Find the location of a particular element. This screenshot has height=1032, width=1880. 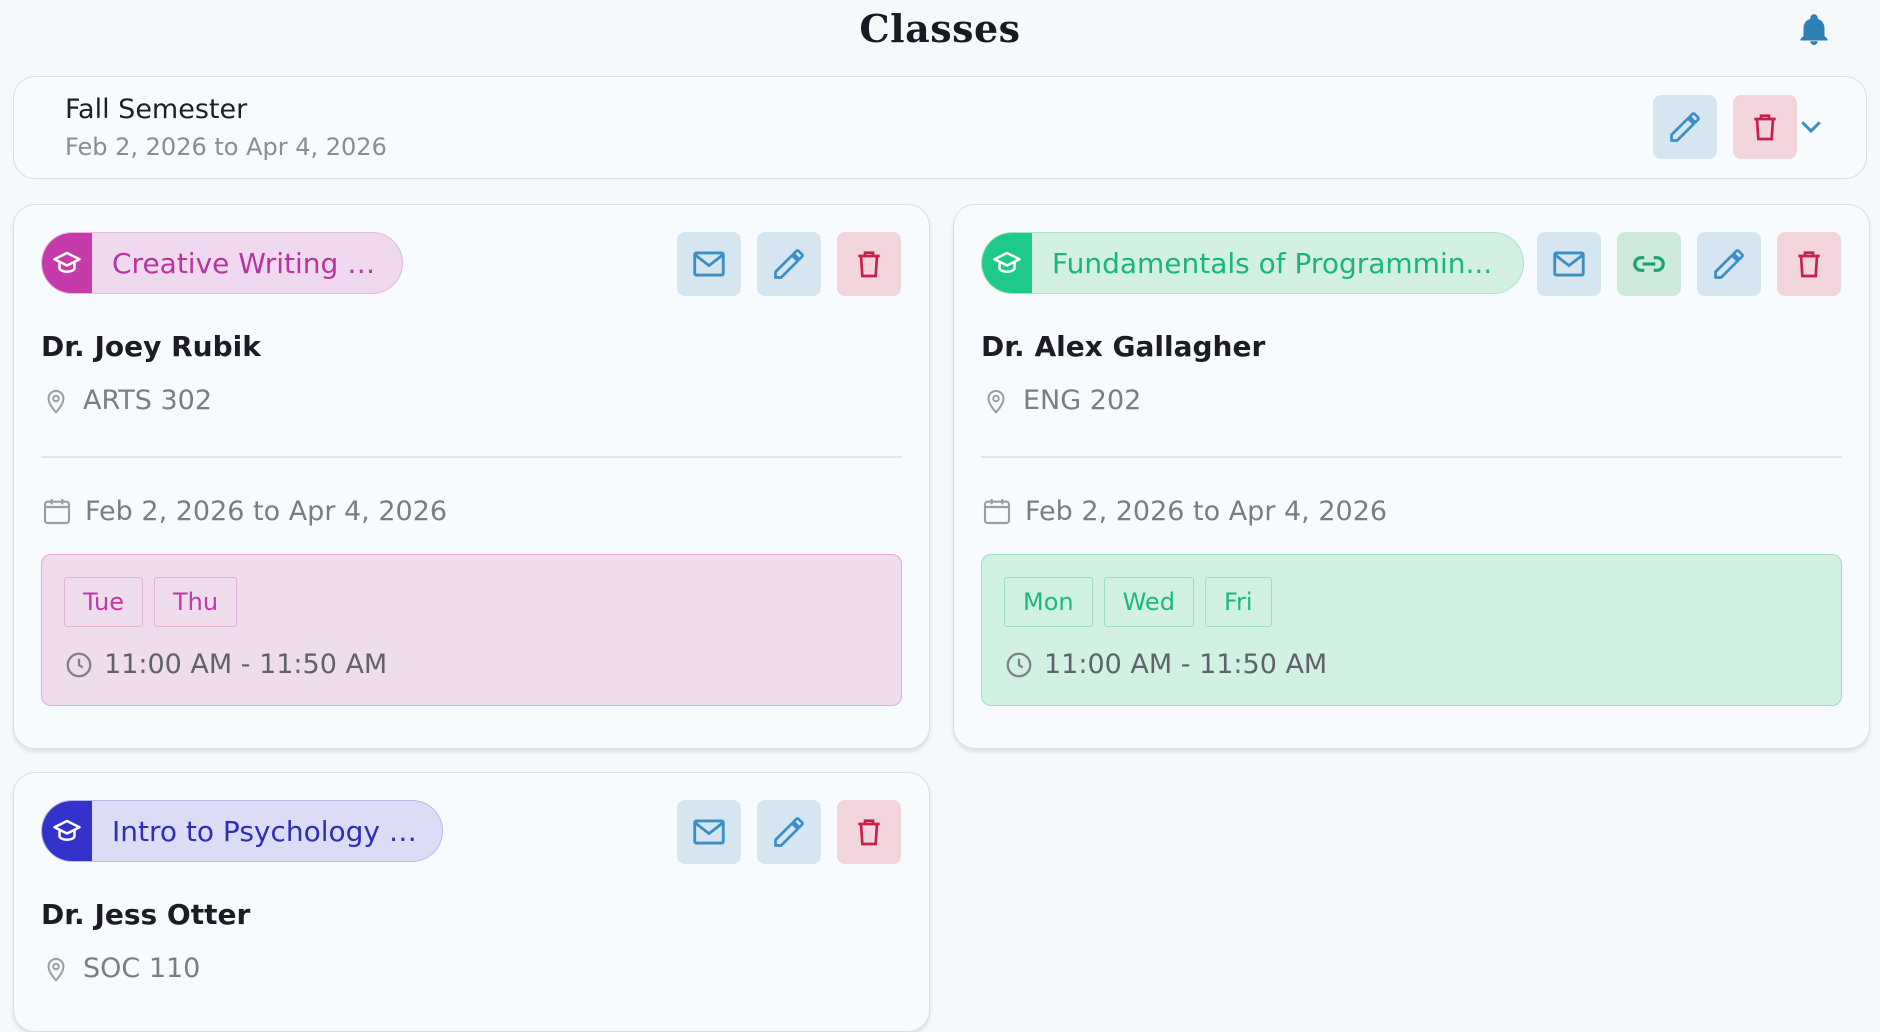

class-name: Intro to Psychology 🧠 is located at coordinates (268, 831).